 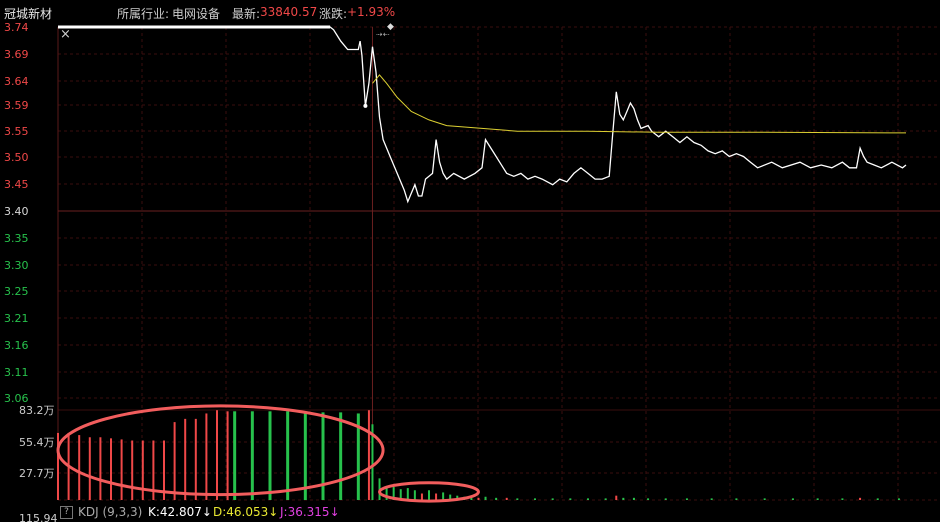 I want to click on volume-tick-label: 83.2万, so click(x=37, y=410).